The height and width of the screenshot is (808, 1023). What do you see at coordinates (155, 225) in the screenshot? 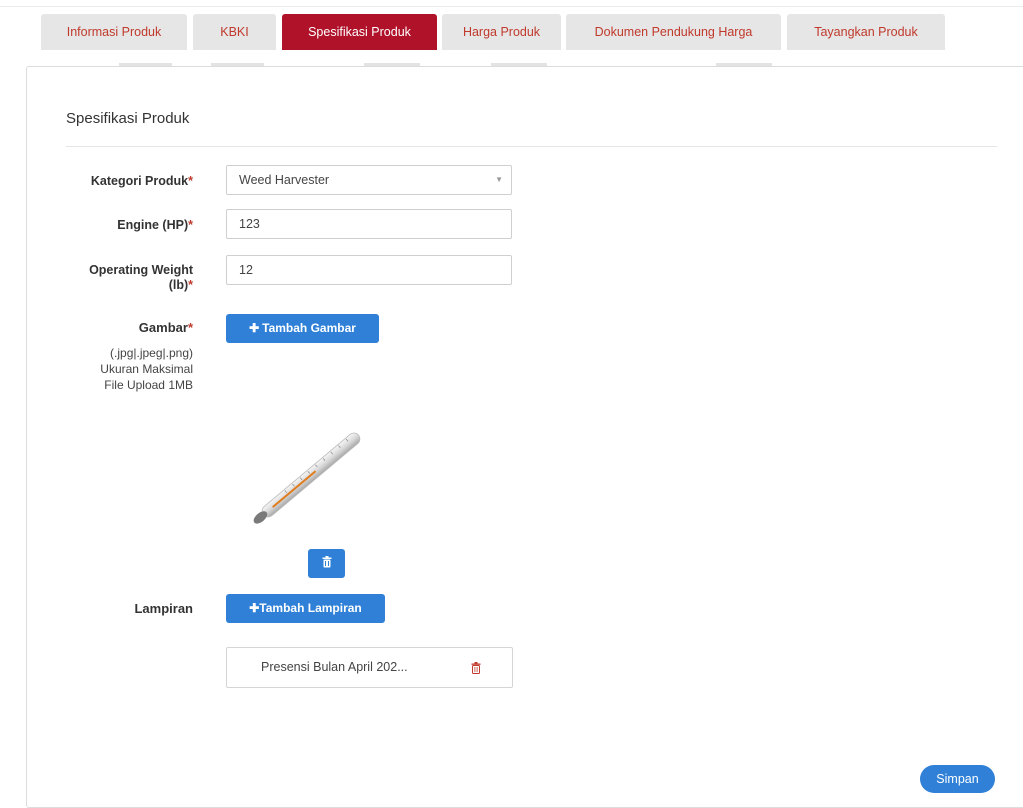
I see `engine-label: Engine (HP)*` at bounding box center [155, 225].